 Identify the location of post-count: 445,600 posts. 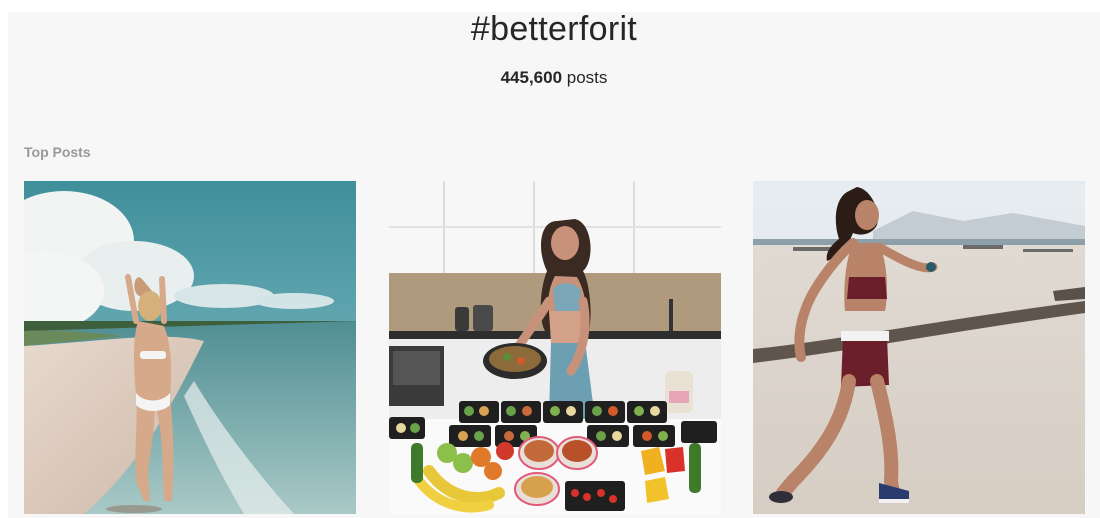
(554, 78).